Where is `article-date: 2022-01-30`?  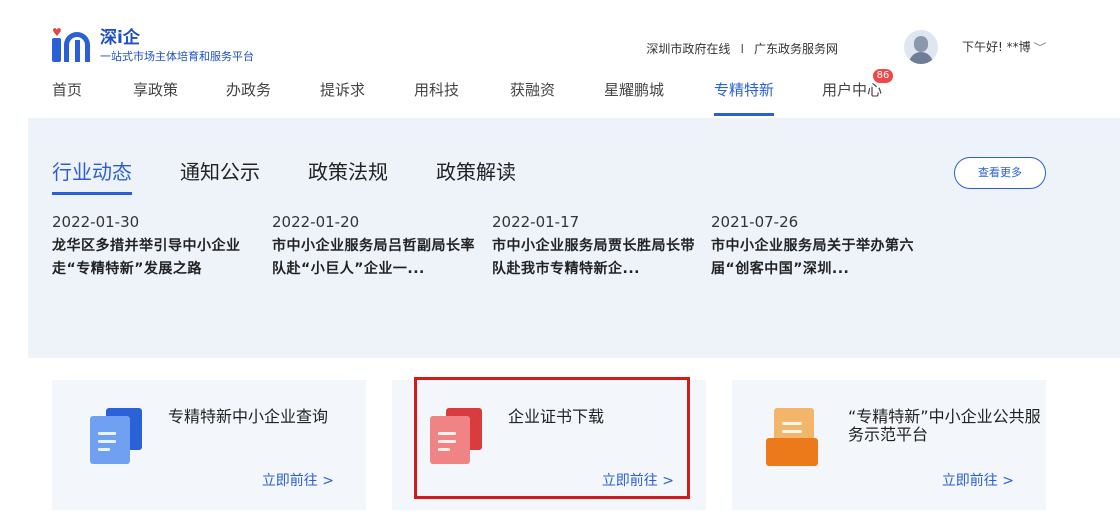 article-date: 2022-01-30 is located at coordinates (96, 222).